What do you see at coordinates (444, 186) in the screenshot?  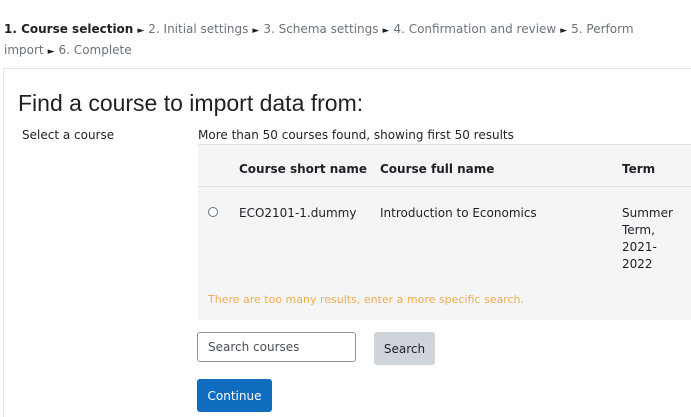 I see `table-row-divider` at bounding box center [444, 186].